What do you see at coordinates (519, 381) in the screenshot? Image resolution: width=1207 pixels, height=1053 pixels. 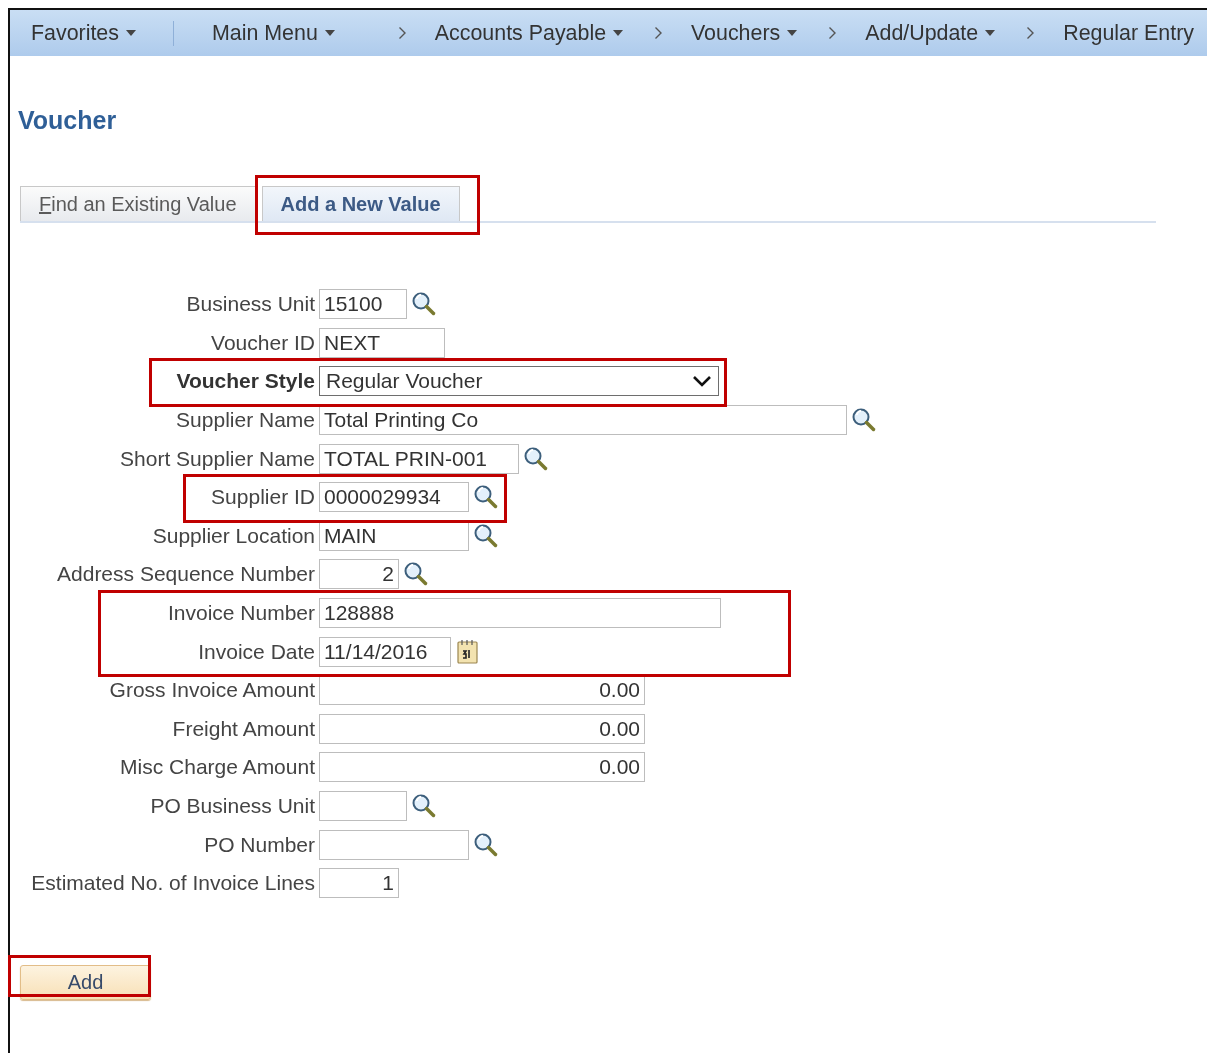 I see `dropdown-field: Regular Voucher` at bounding box center [519, 381].